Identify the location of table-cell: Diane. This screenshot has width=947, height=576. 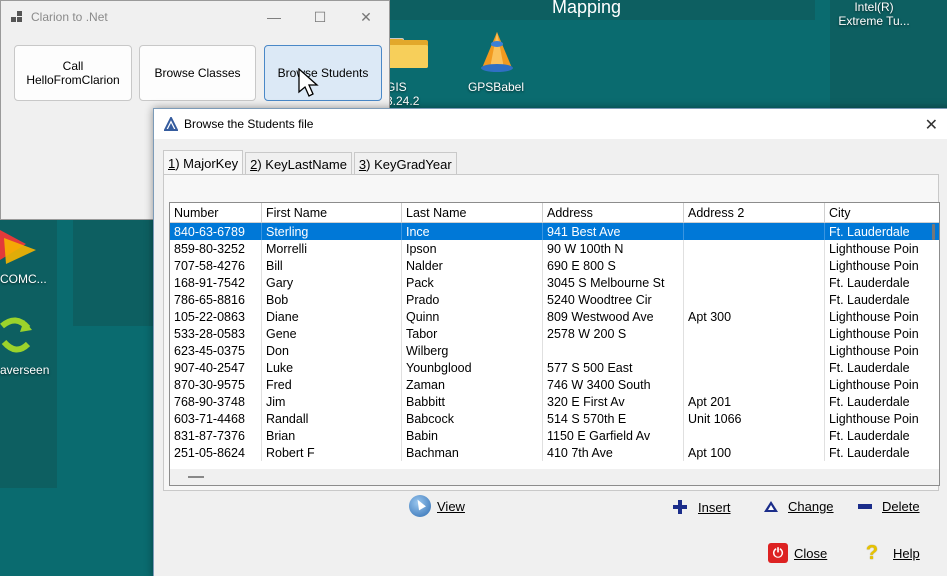
(332, 316).